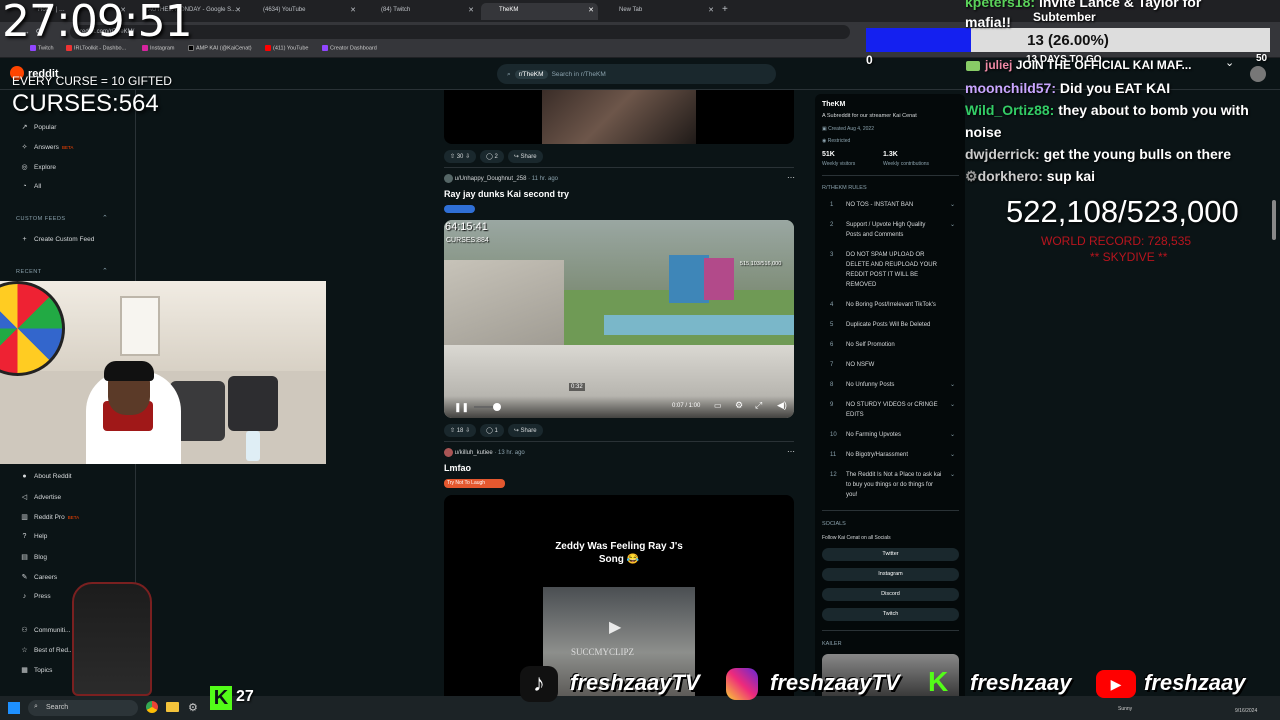 The width and height of the screenshot is (1280, 720). Describe the element at coordinates (349, 48) in the screenshot. I see `bookmark-creator-dashboard: Creator Dashboard` at that location.